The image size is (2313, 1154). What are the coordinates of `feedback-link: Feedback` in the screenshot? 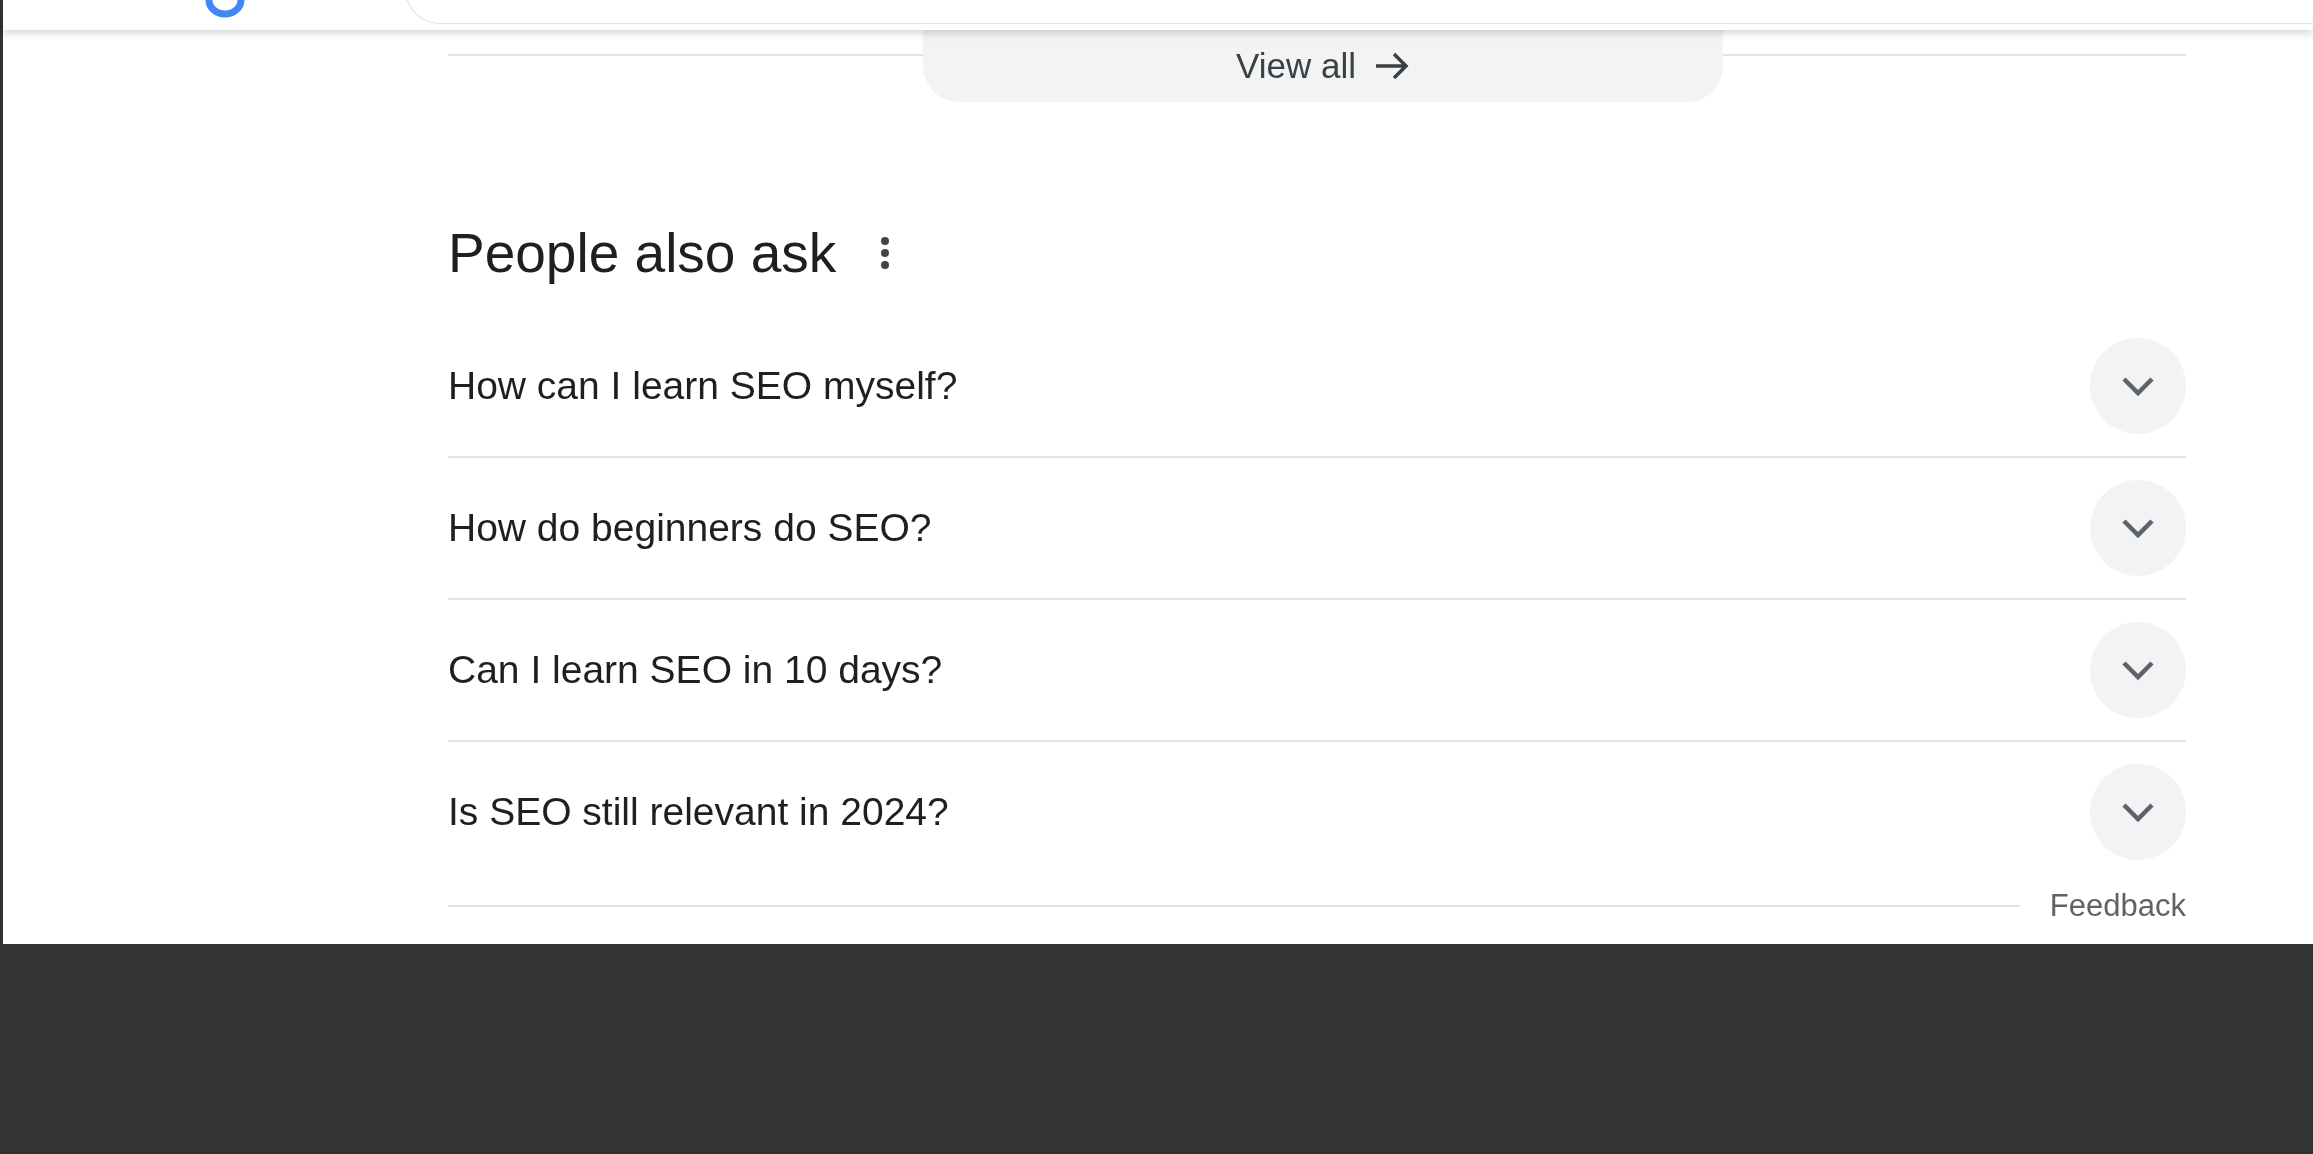 It's located at (2117, 906).